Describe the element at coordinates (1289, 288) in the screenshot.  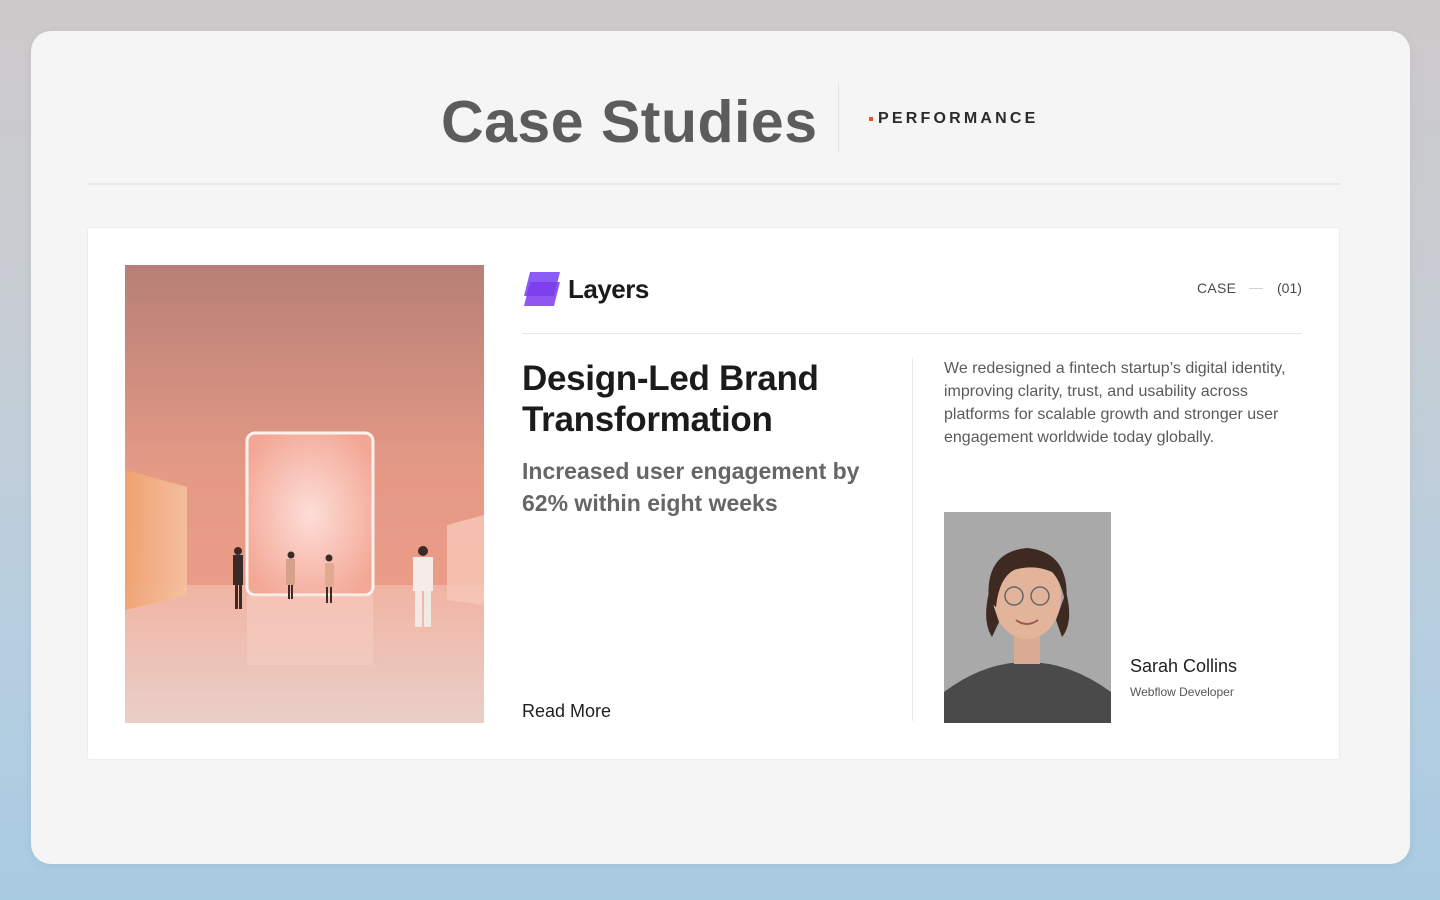
I see `case-number: (01)` at that location.